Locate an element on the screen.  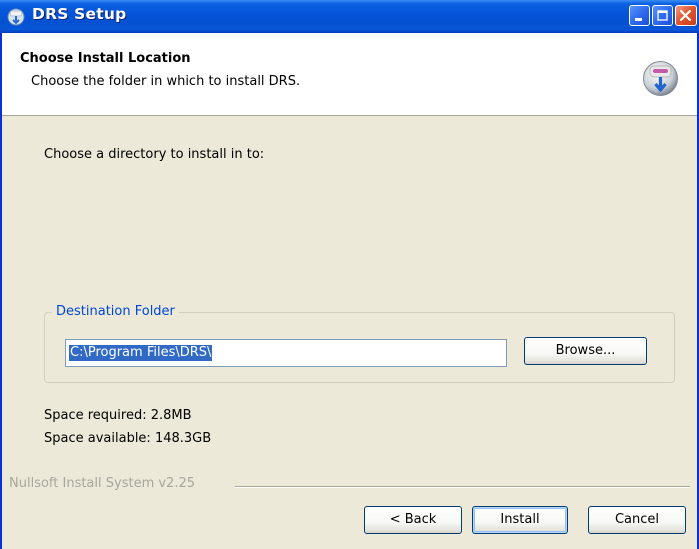
footer-divider is located at coordinates (462, 487).